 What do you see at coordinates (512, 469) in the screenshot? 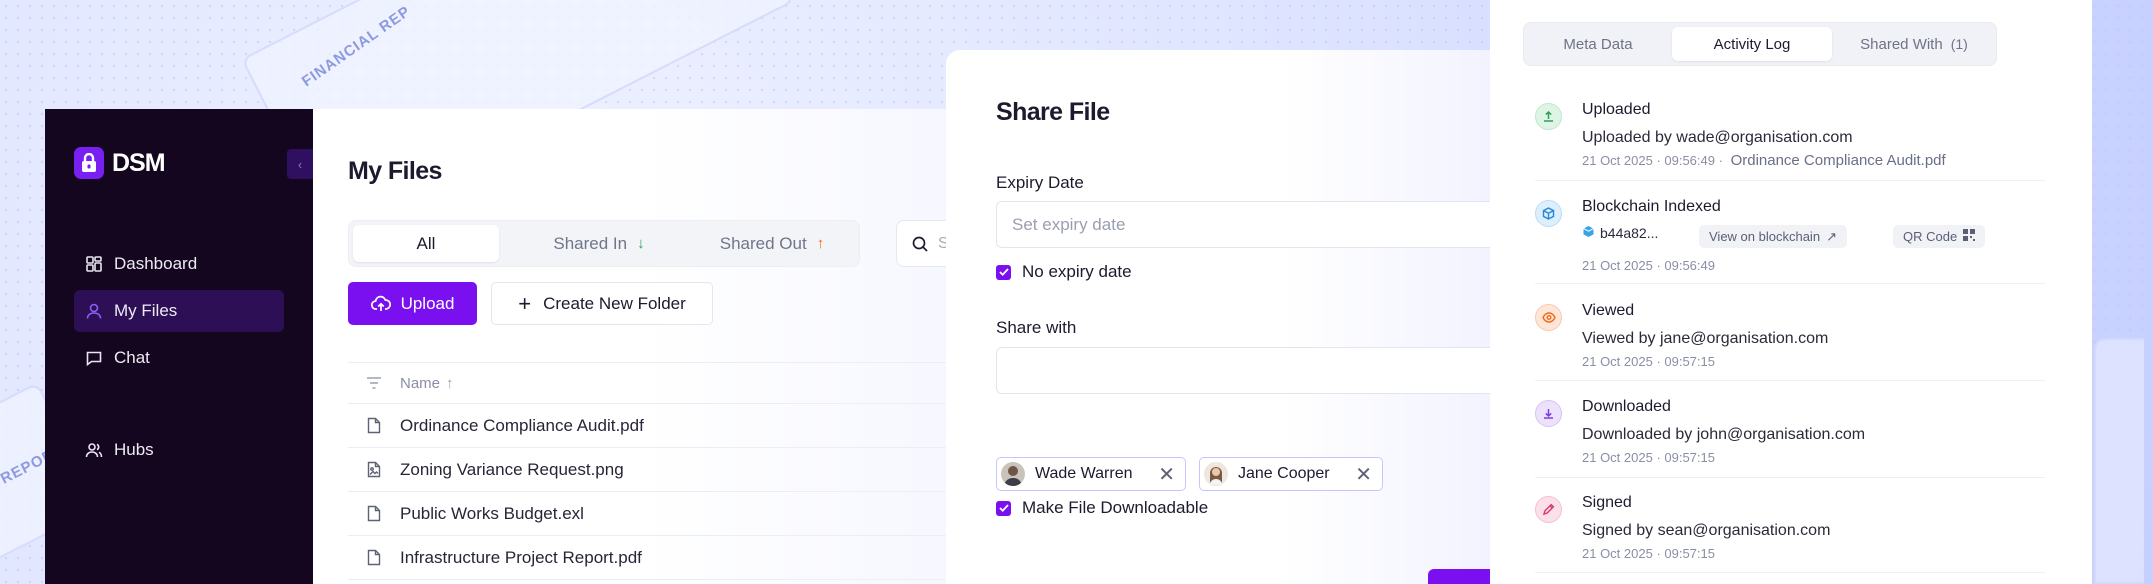
I see `file-name: Zoning Variance Request.png` at bounding box center [512, 469].